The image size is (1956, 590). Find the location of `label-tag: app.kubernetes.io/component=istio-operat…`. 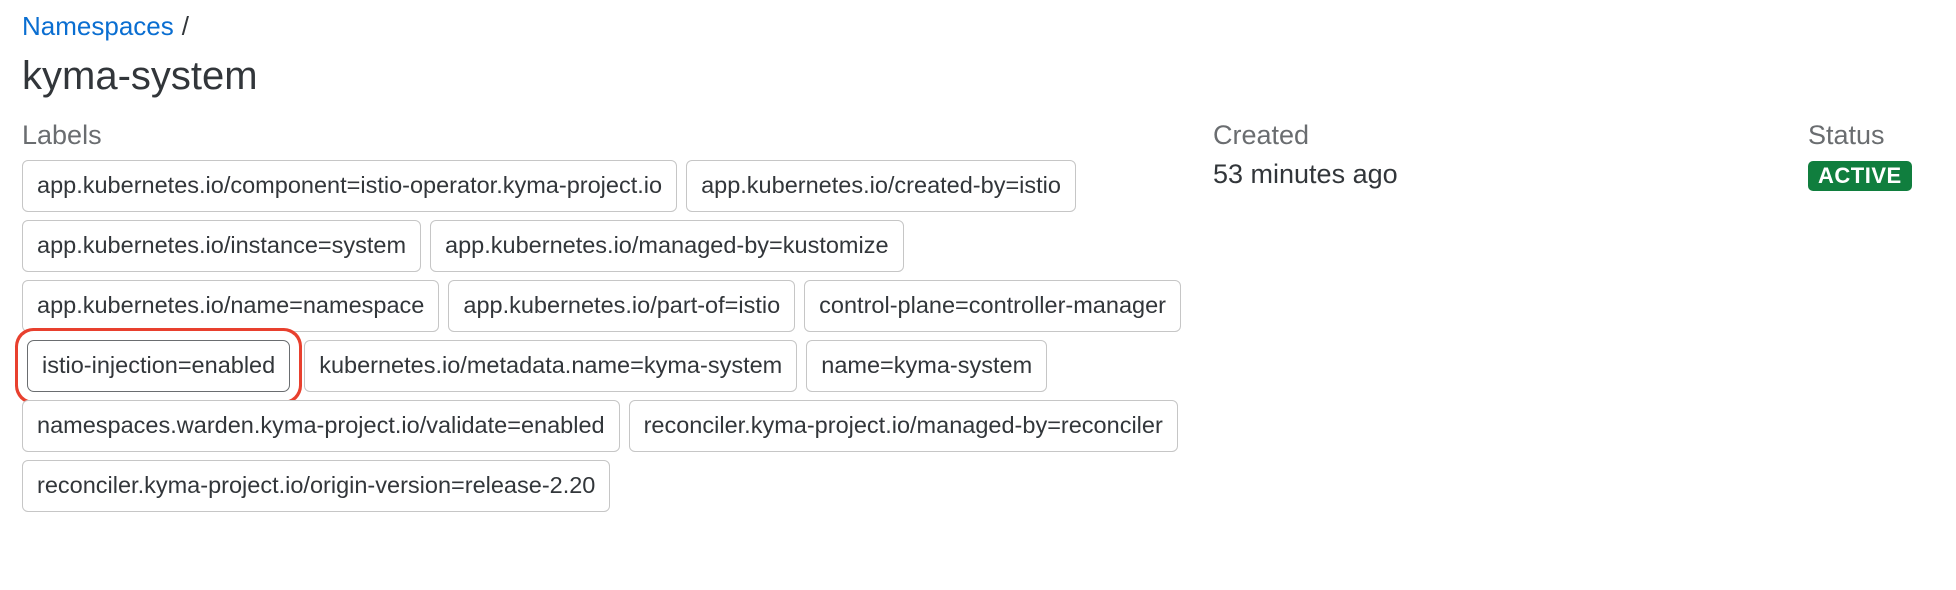

label-tag: app.kubernetes.io/component=istio-operat… is located at coordinates (350, 186).